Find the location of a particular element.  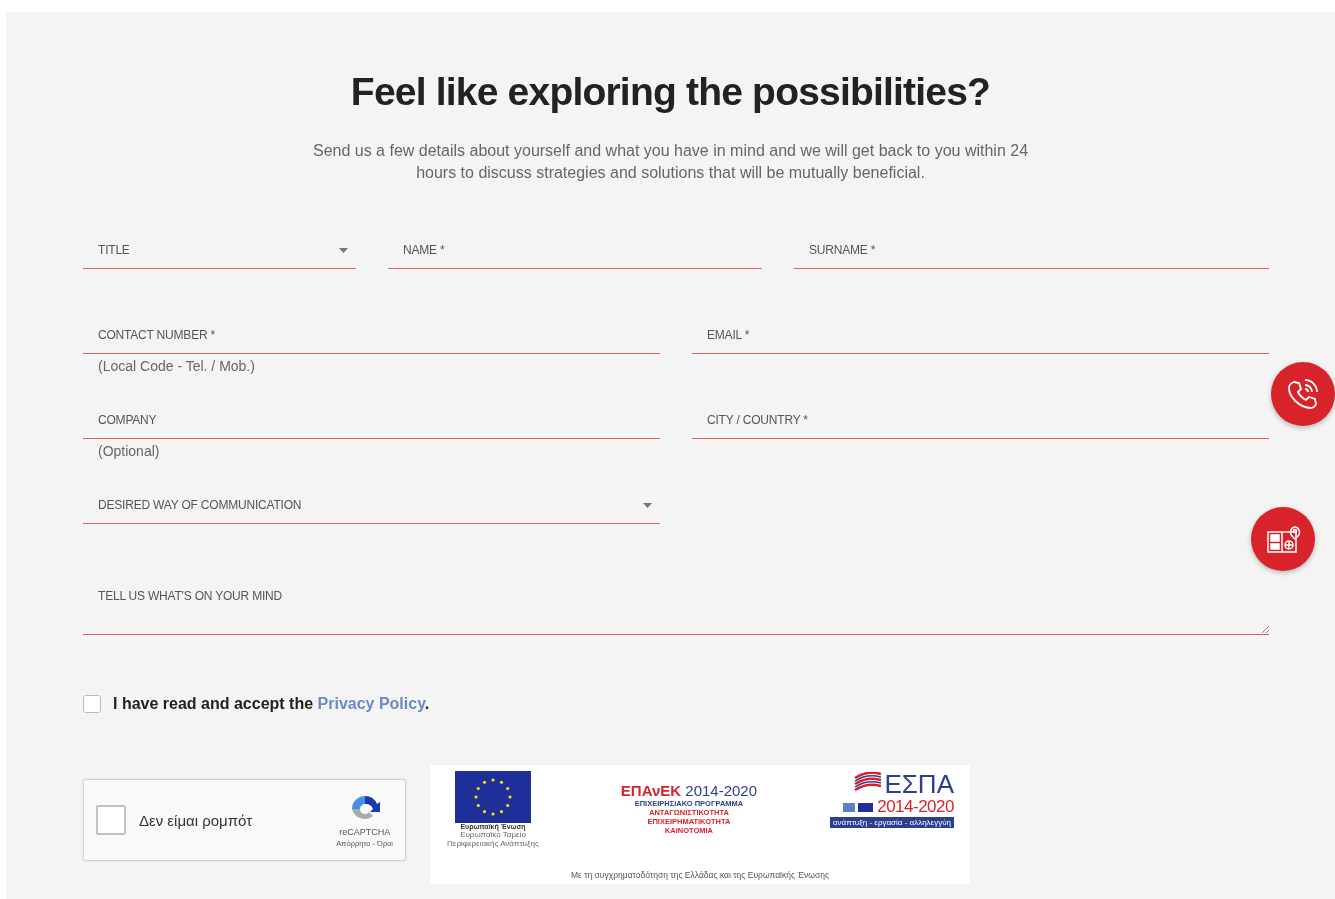

text-field: NAME * is located at coordinates (575, 250).